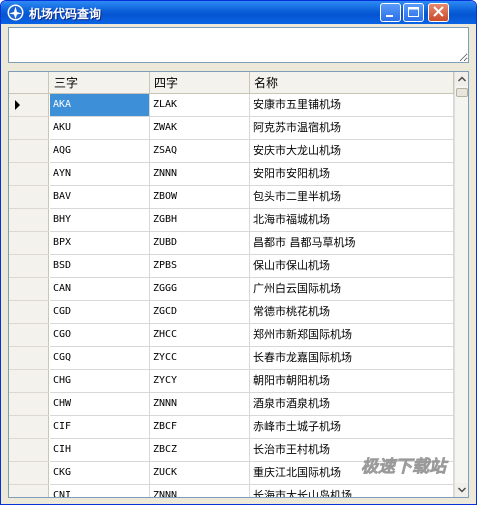 This screenshot has width=477, height=505. Describe the element at coordinates (200, 243) in the screenshot. I see `cell-icao: ZUBD` at that location.